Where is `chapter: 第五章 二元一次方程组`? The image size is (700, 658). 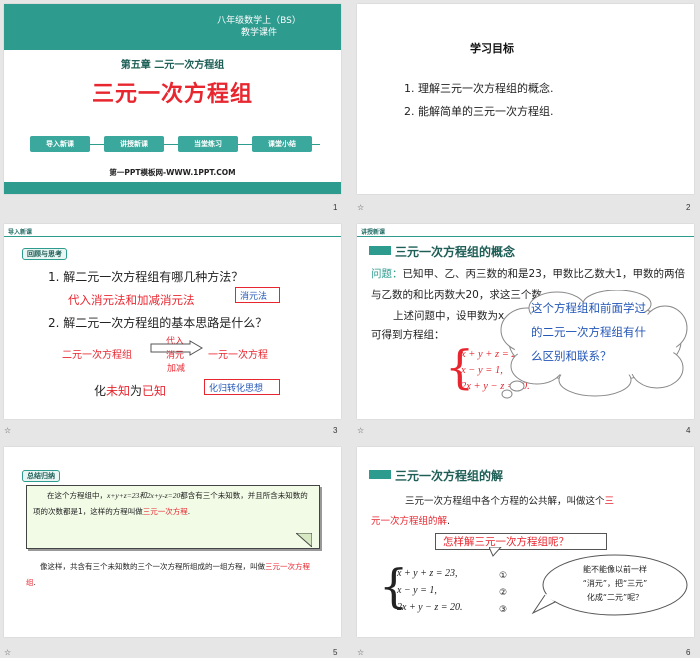
chapter: 第五章 二元一次方程组 is located at coordinates (172, 65).